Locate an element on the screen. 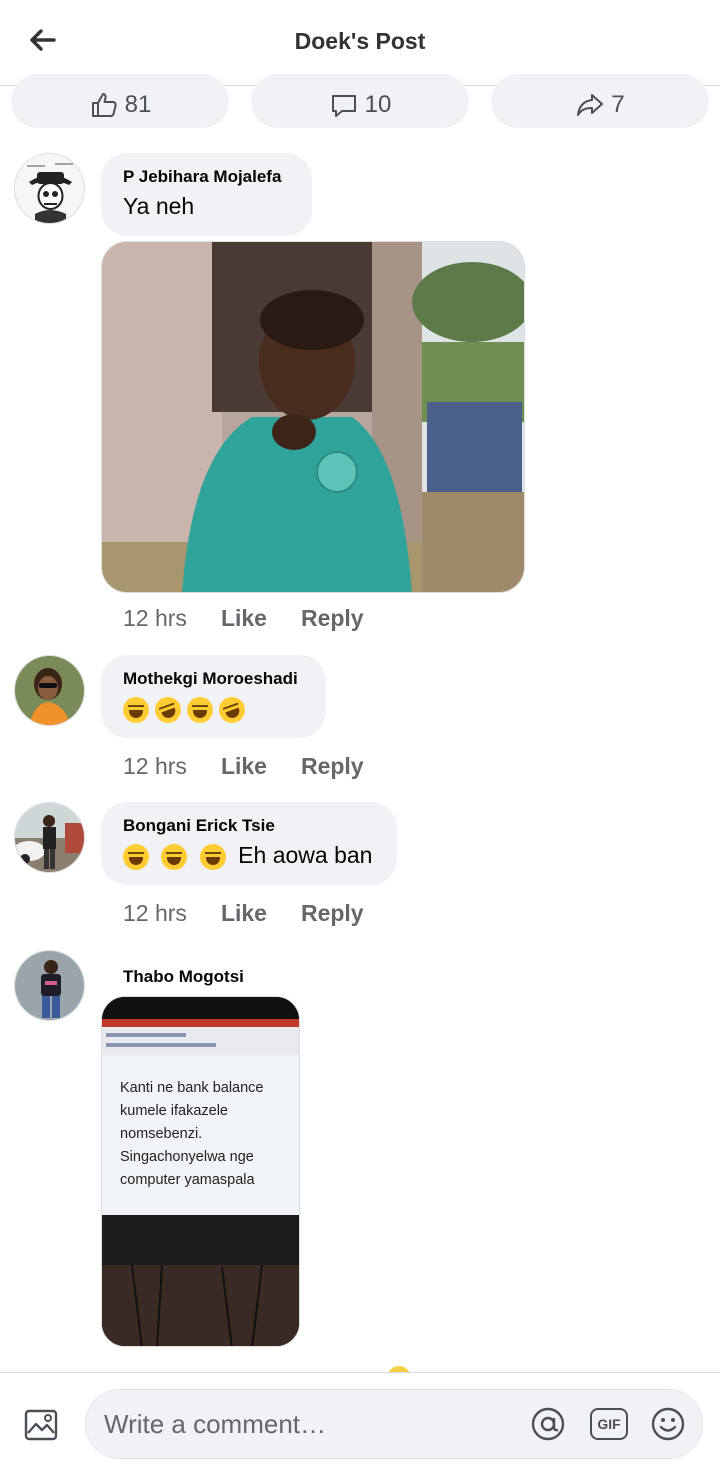 This screenshot has height=1472, width=720. comment-bubble: Bongani Erick Tsie Eh aowa ban is located at coordinates (249, 843).